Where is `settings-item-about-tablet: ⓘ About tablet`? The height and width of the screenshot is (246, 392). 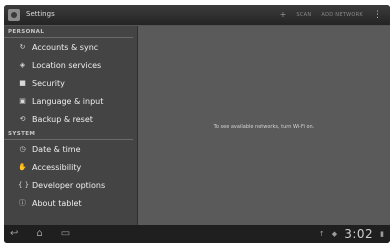
settings-item-about-tablet: ⓘ About tablet is located at coordinates (70, 203).